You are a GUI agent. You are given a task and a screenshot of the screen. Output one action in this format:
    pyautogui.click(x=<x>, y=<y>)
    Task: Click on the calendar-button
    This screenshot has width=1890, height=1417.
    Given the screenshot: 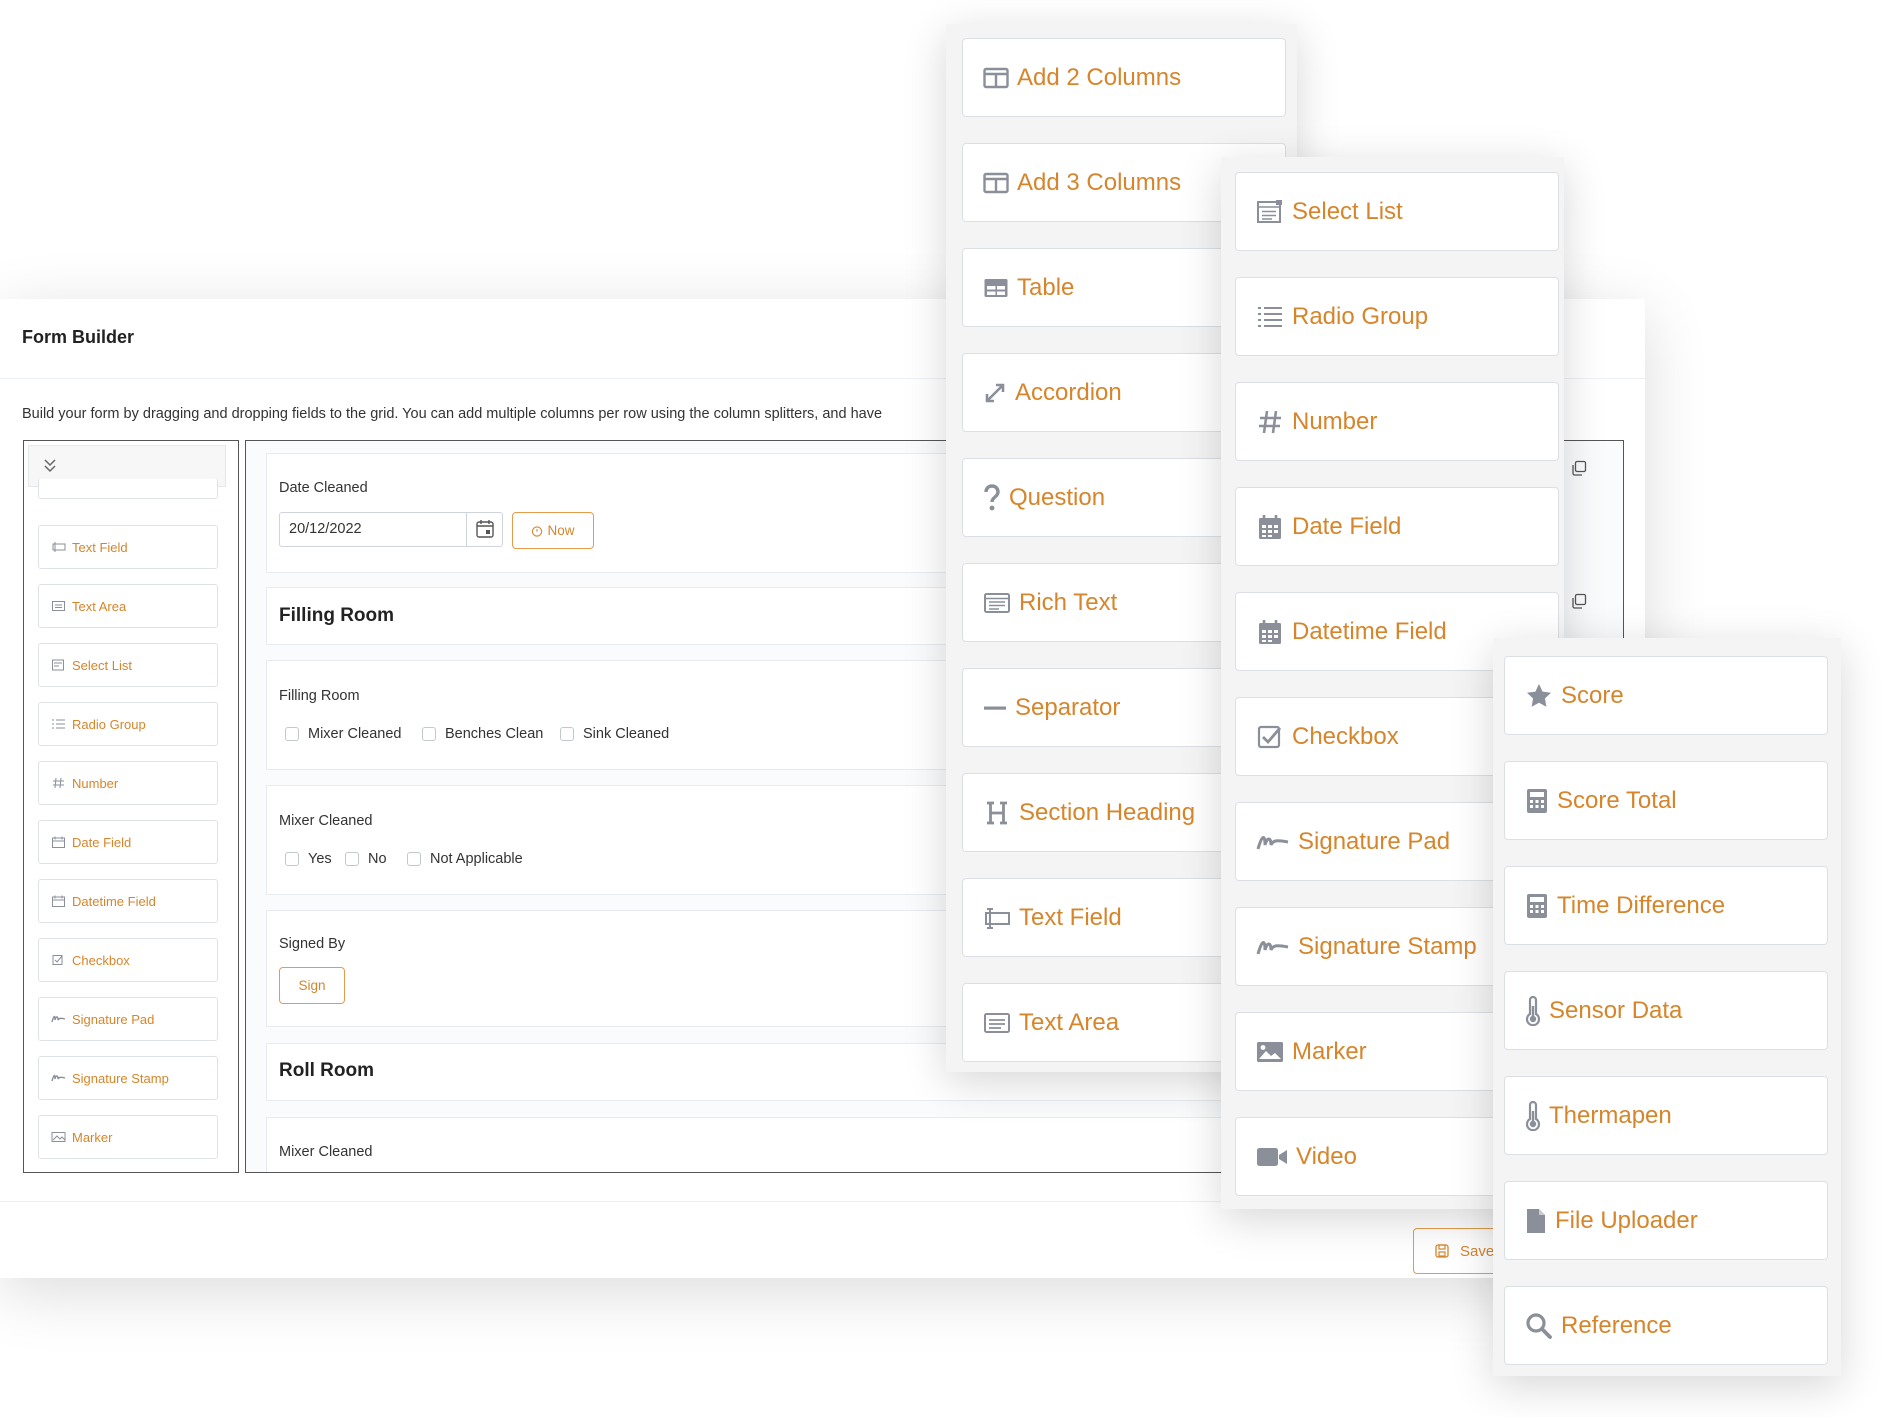 What is the action you would take?
    pyautogui.click(x=484, y=529)
    